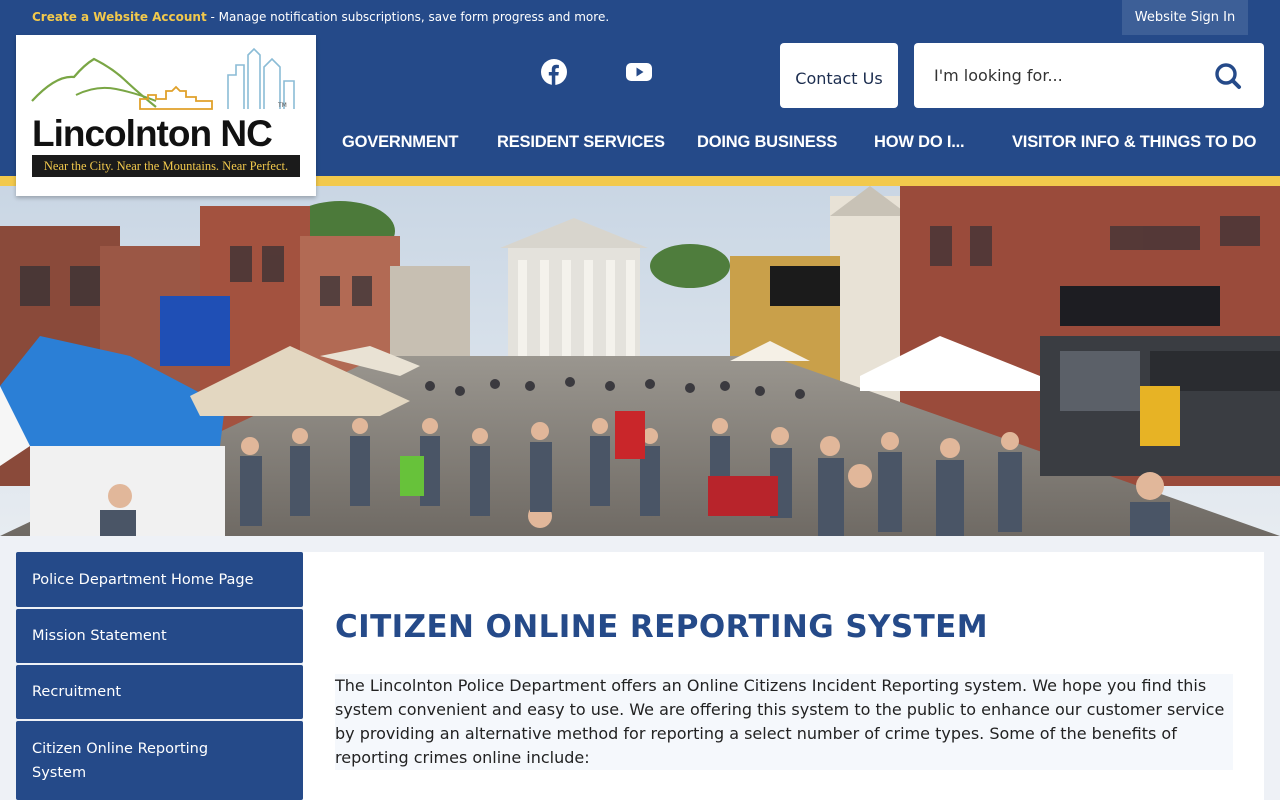 The height and width of the screenshot is (800, 1280). What do you see at coordinates (639, 72) in the screenshot?
I see `youtube-icon` at bounding box center [639, 72].